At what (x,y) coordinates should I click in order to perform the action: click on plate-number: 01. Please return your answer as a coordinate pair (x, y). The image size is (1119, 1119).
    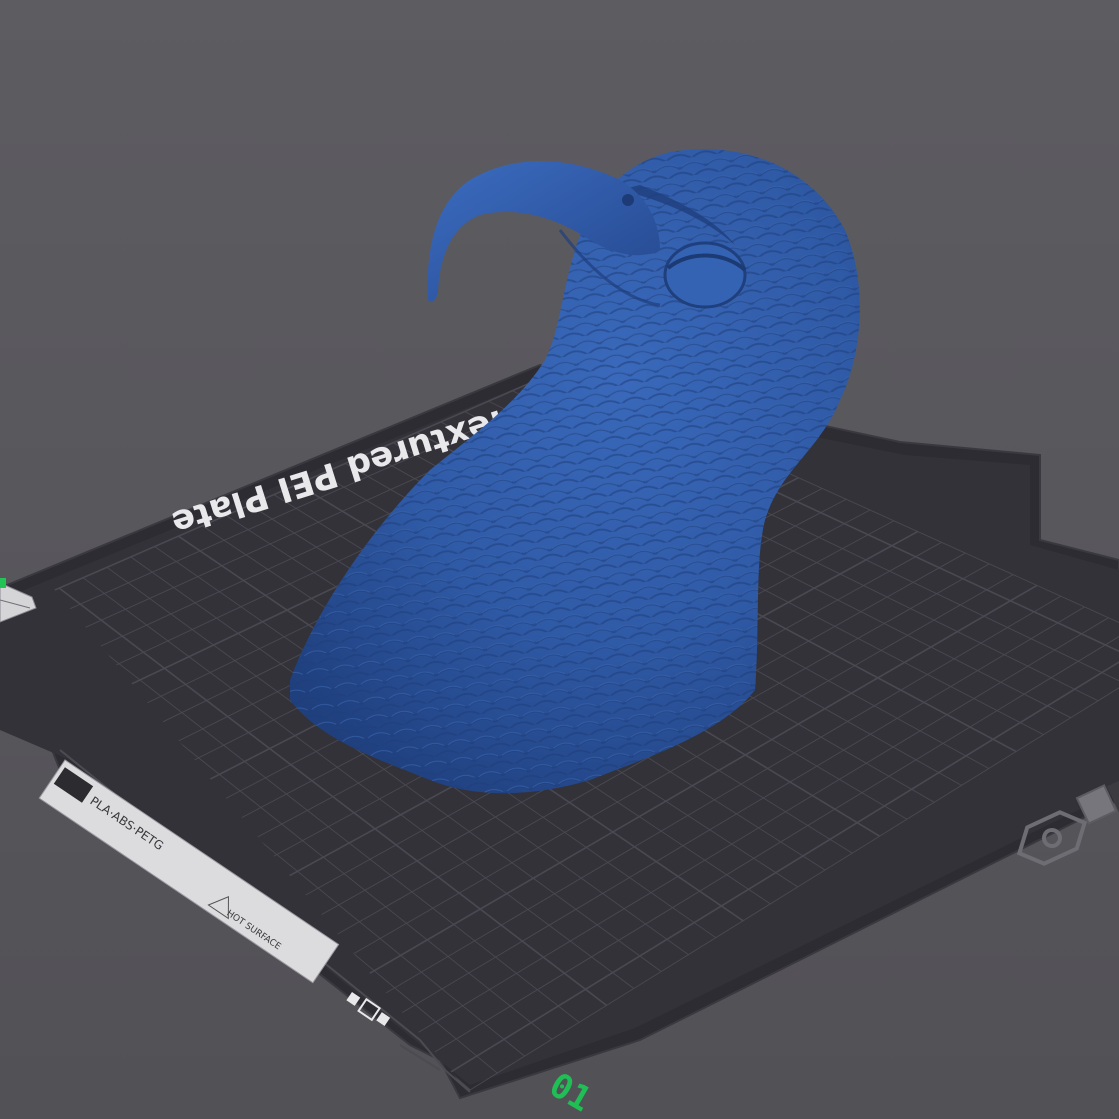
    Looking at the image, I should click on (570, 1092).